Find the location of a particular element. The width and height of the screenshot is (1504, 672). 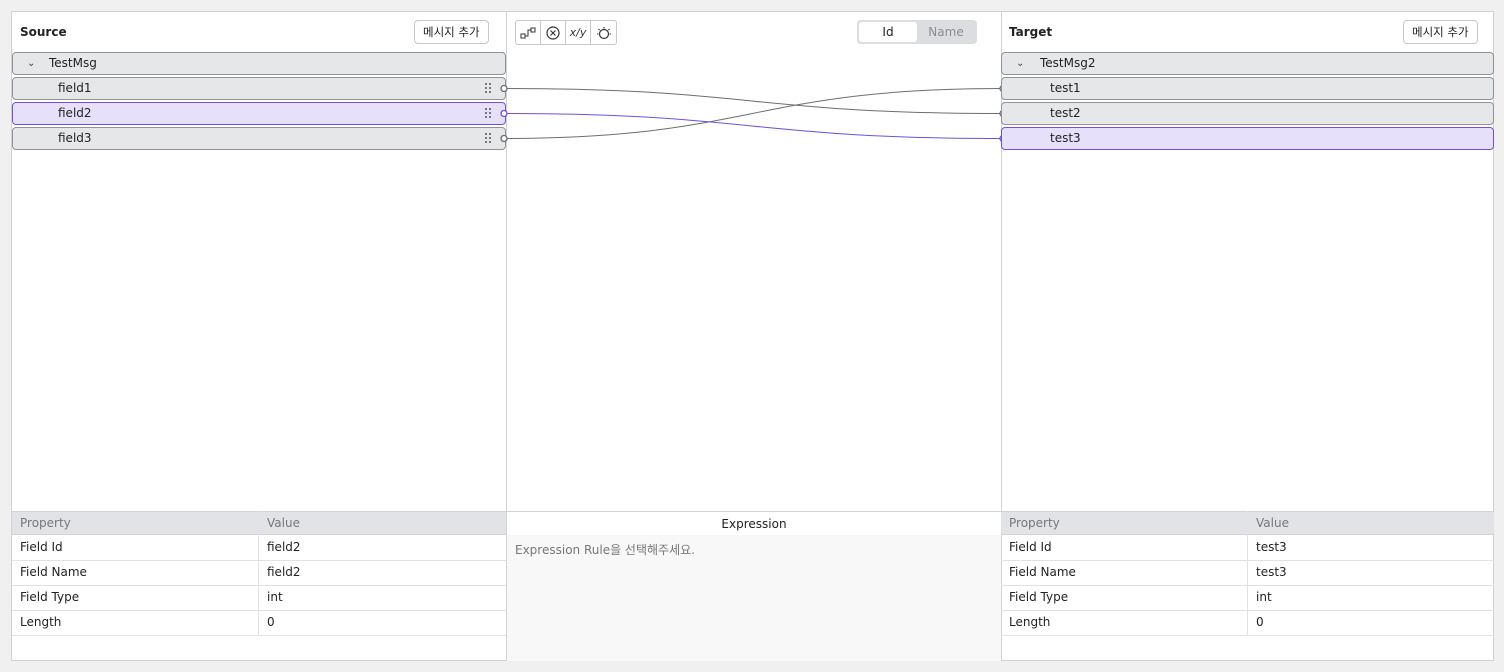

target-prop-label: Field Type is located at coordinates (1039, 597).